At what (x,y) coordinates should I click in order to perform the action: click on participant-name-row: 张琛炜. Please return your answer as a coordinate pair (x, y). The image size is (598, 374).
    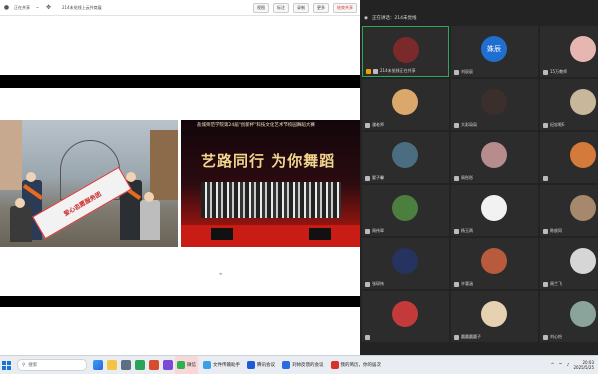
    Looking at the image, I should click on (374, 284).